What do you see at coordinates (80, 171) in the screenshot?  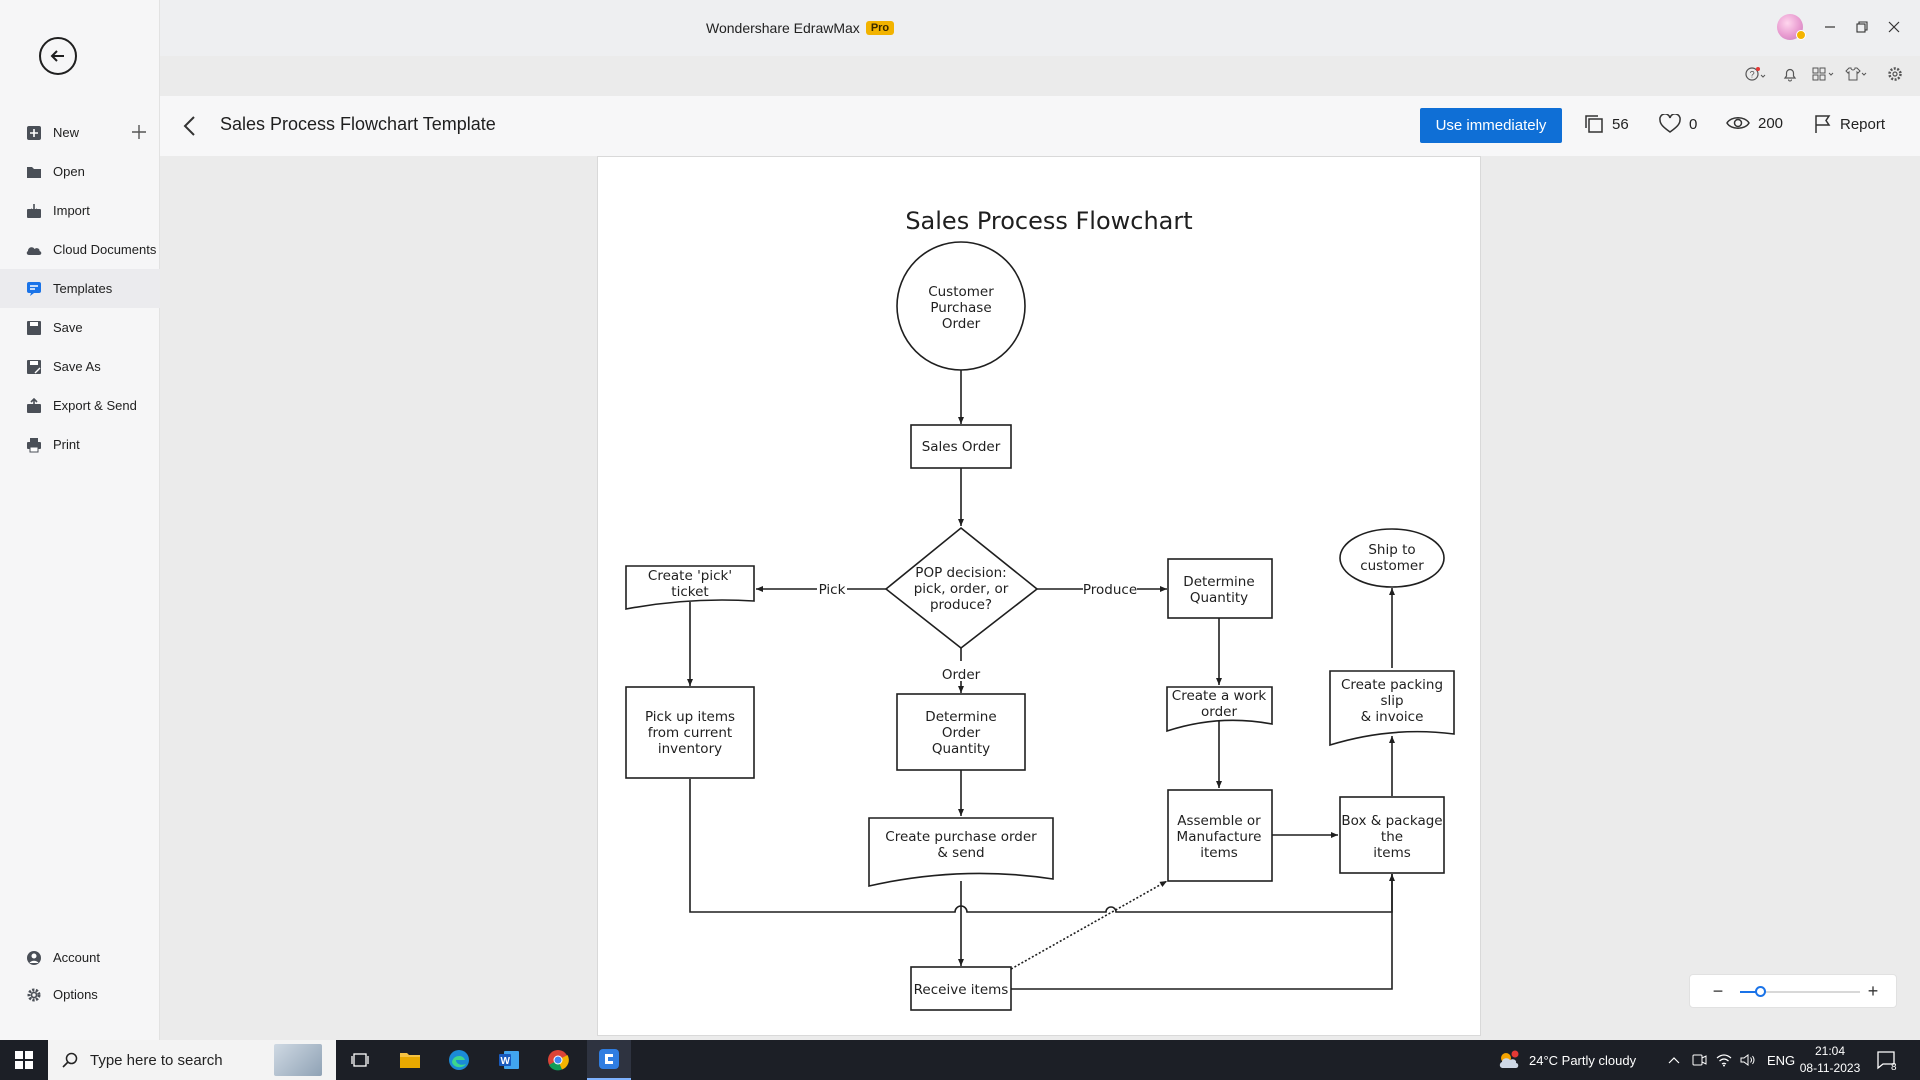 I see `sidebar-item-open: Open` at bounding box center [80, 171].